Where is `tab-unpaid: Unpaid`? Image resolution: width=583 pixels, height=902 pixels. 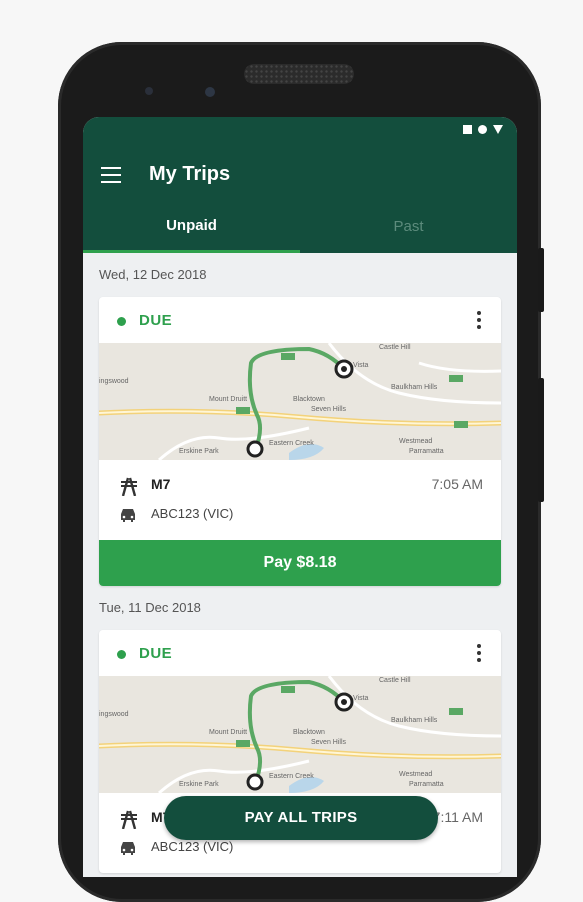 tab-unpaid: Unpaid is located at coordinates (191, 228).